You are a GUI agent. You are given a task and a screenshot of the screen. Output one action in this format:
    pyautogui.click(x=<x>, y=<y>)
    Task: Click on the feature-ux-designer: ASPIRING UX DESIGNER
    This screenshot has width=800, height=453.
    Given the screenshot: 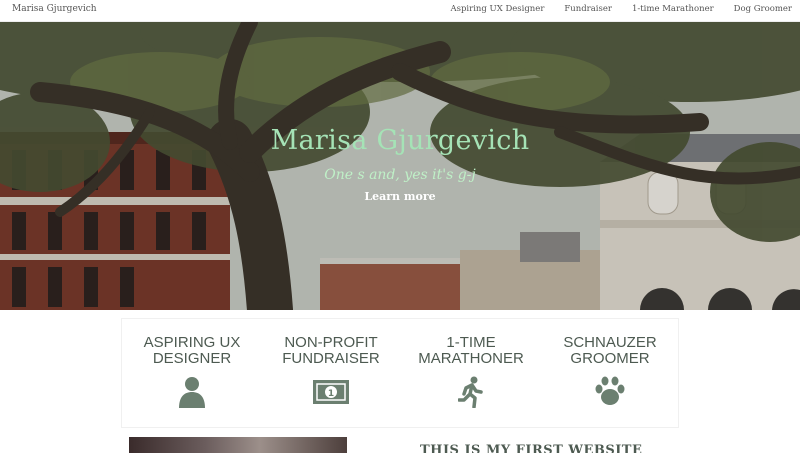 What is the action you would take?
    pyautogui.click(x=192, y=371)
    